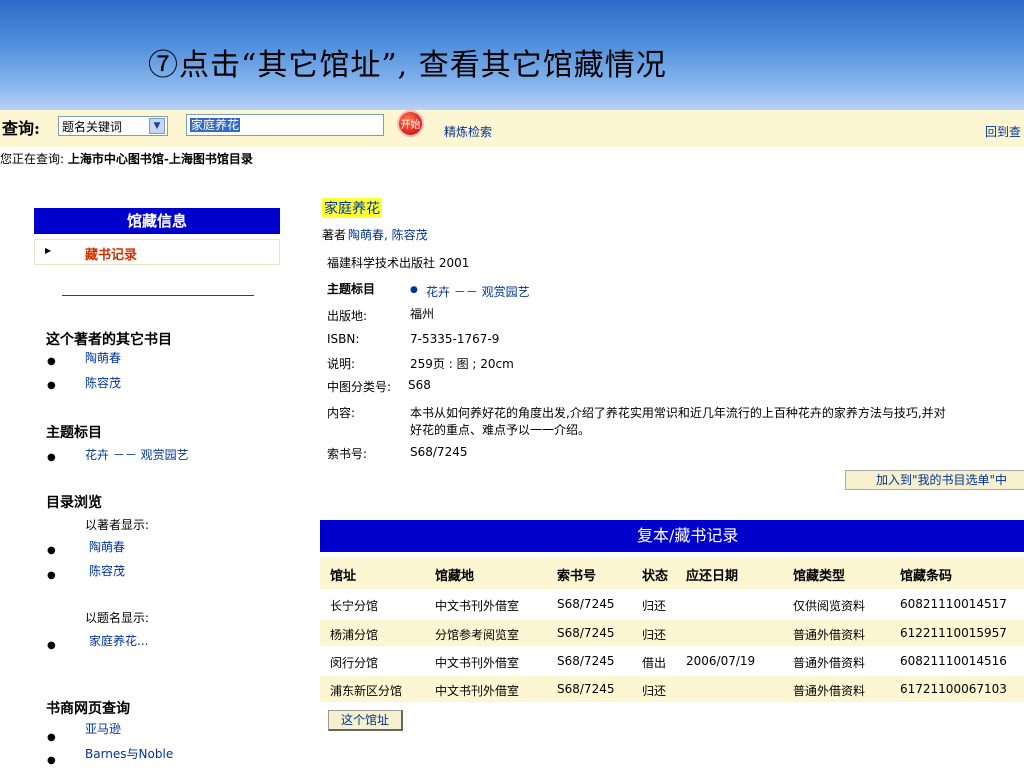  What do you see at coordinates (343, 339) in the screenshot?
I see `isbn-label: ISBN:` at bounding box center [343, 339].